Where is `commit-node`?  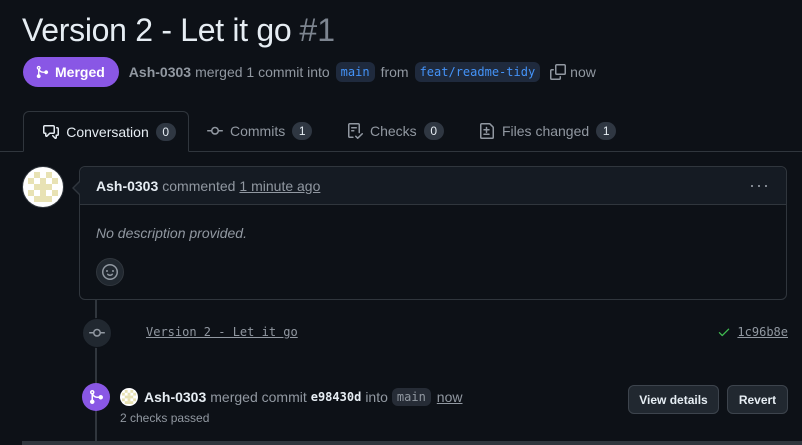 commit-node is located at coordinates (97, 333).